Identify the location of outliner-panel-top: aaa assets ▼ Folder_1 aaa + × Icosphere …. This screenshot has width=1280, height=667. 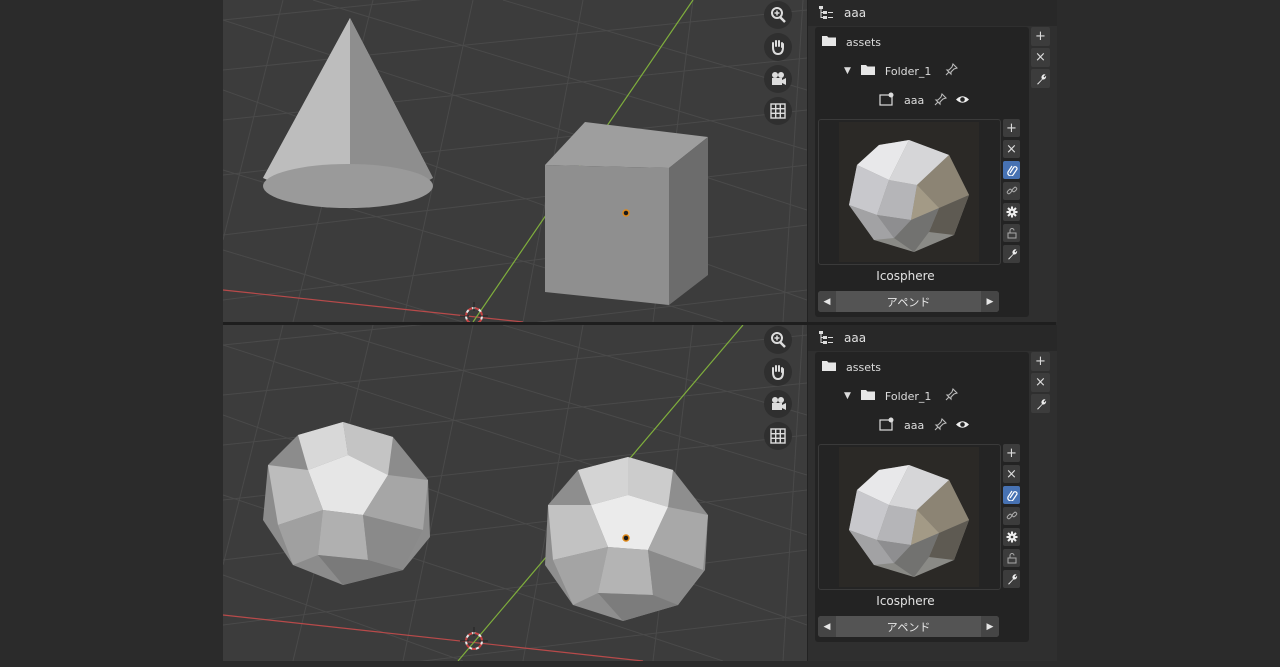
(932, 161).